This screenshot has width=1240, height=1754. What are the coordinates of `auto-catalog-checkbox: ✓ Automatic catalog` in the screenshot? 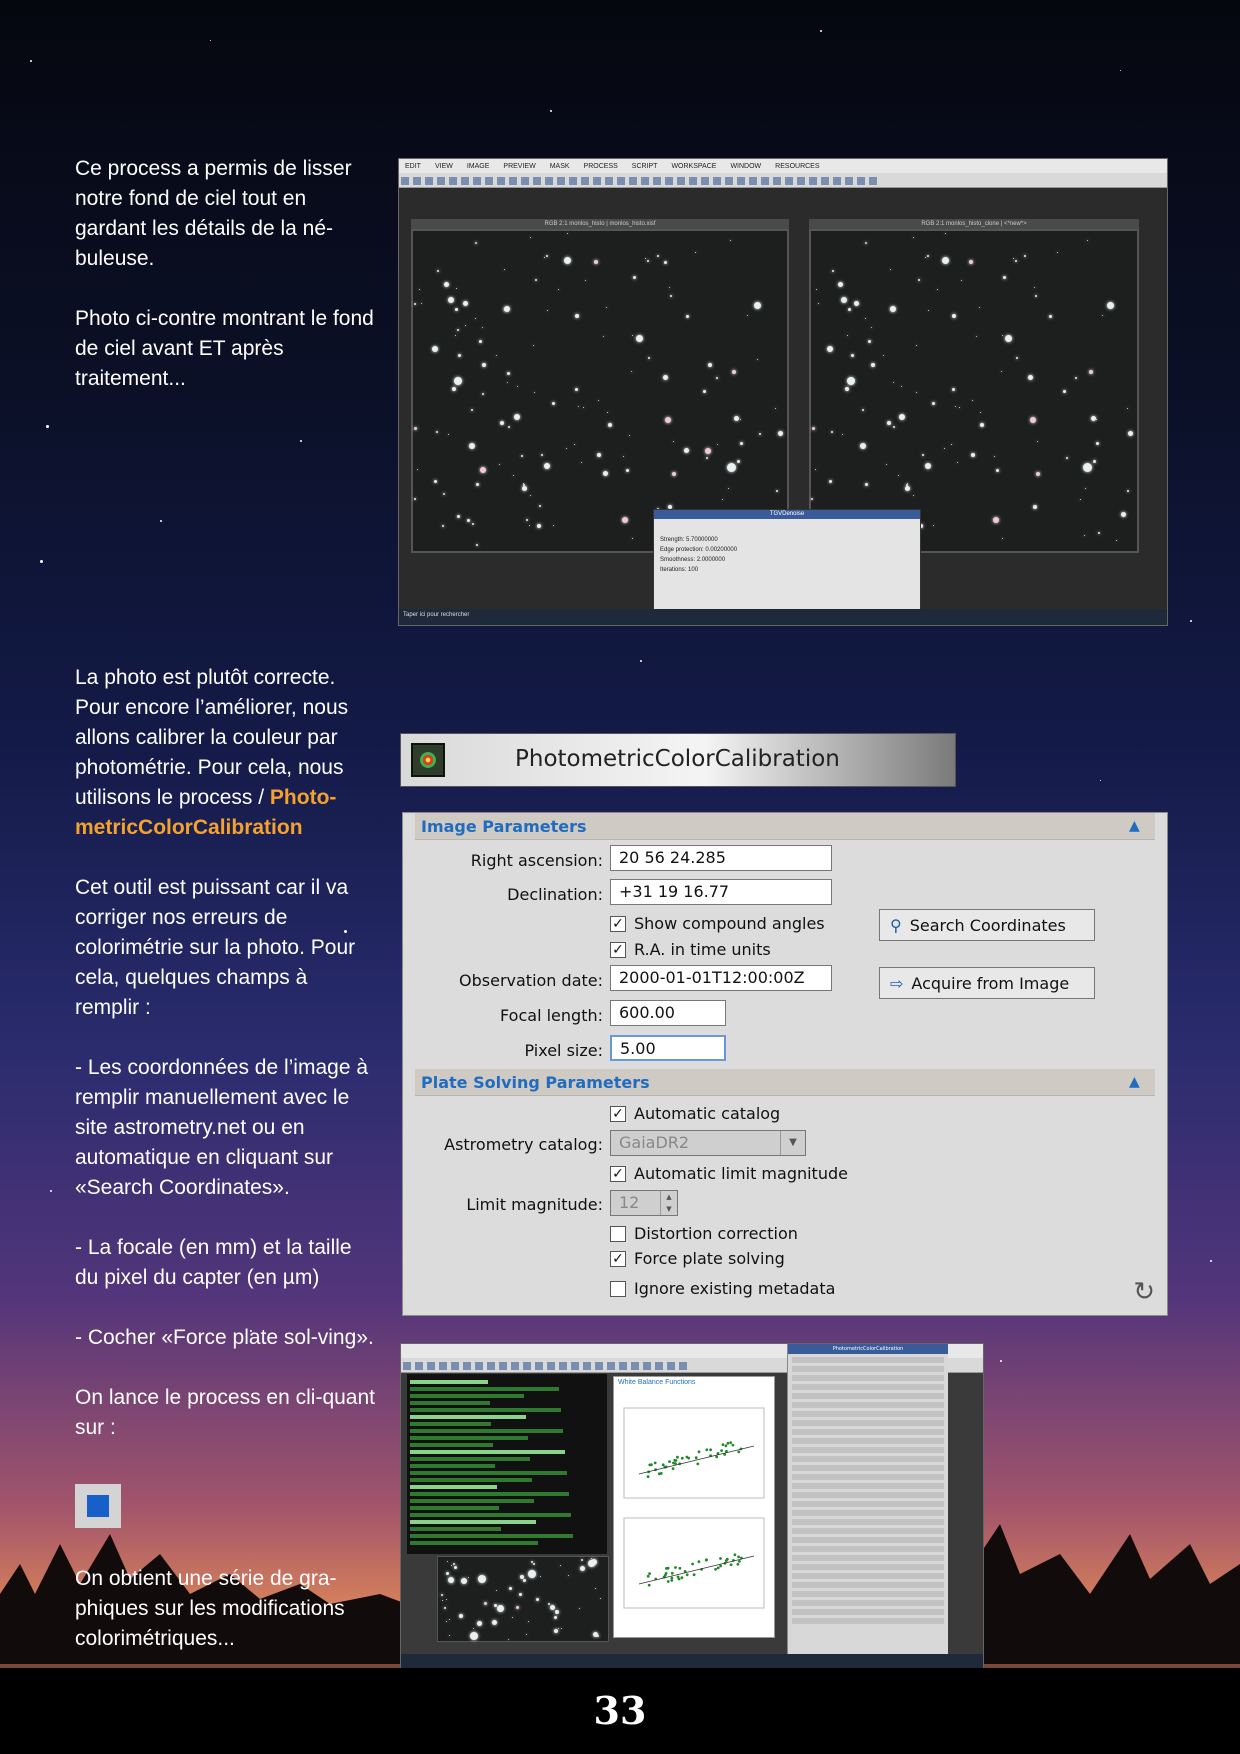 It's located at (695, 1113).